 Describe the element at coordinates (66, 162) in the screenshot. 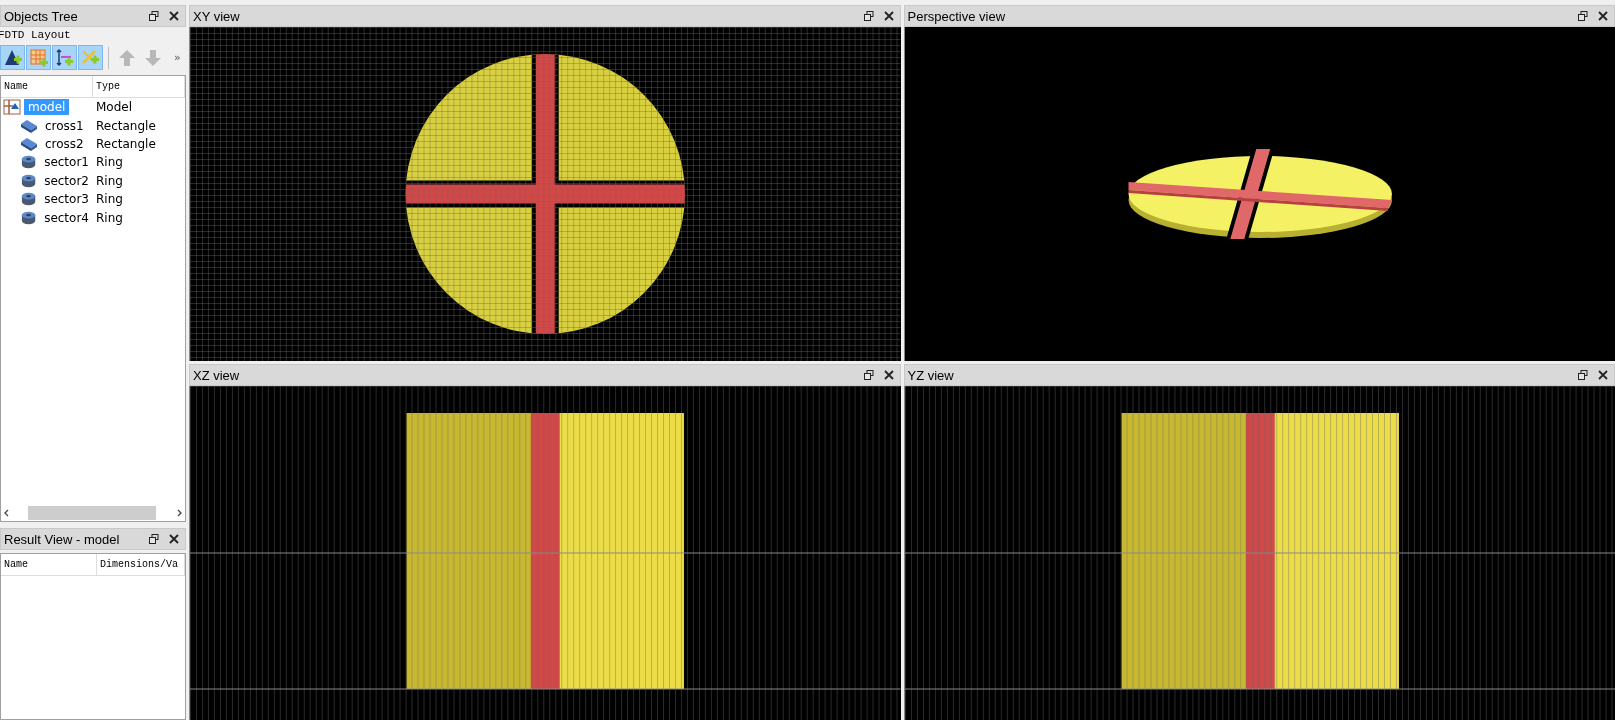

I see `tree-item: sector1` at that location.